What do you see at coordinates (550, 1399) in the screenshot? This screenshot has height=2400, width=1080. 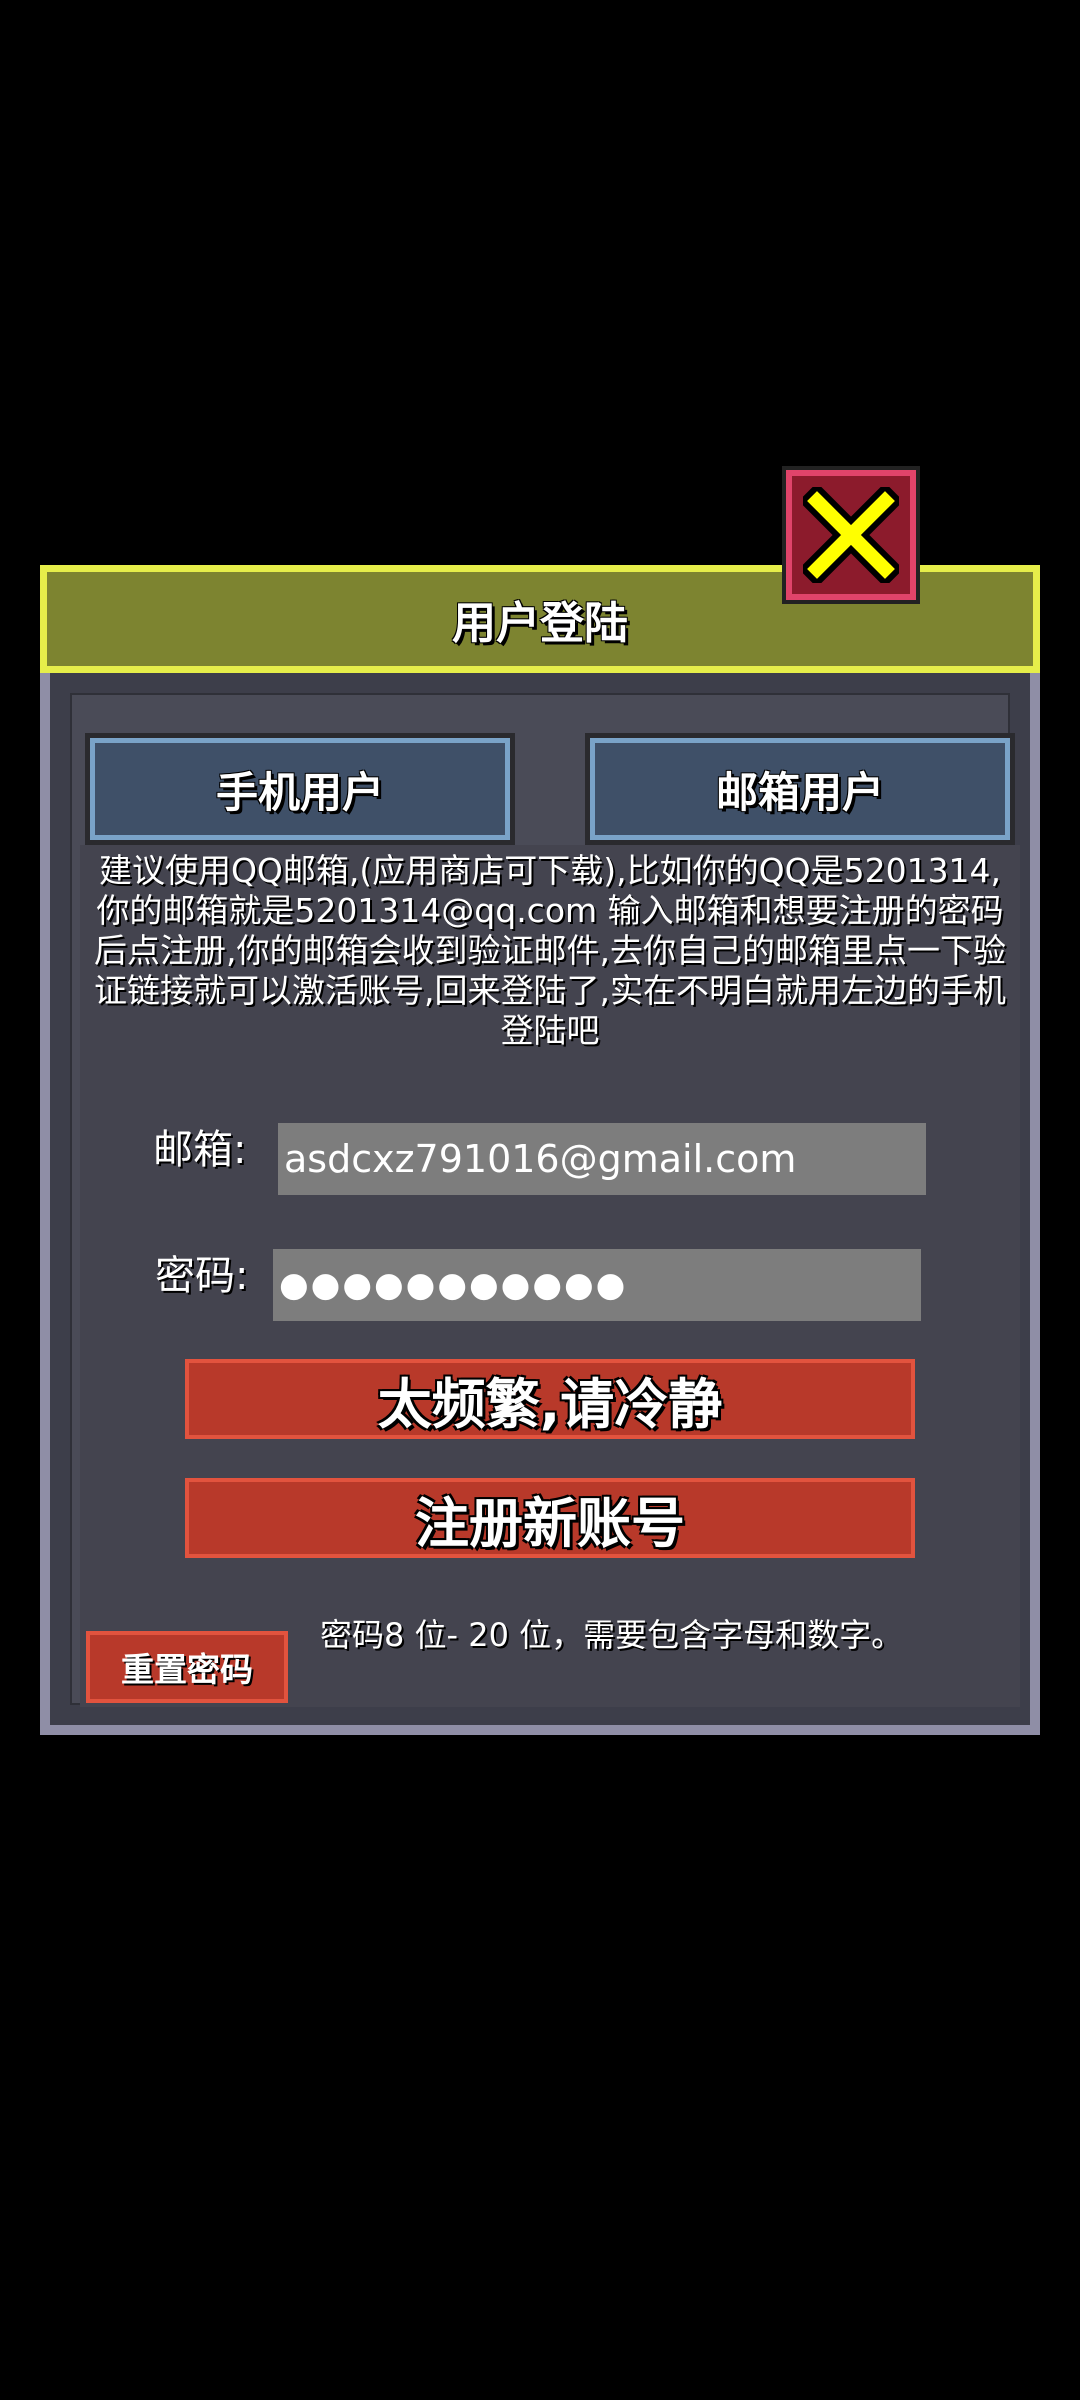 I see `login-button: 太频繁,请冷静` at bounding box center [550, 1399].